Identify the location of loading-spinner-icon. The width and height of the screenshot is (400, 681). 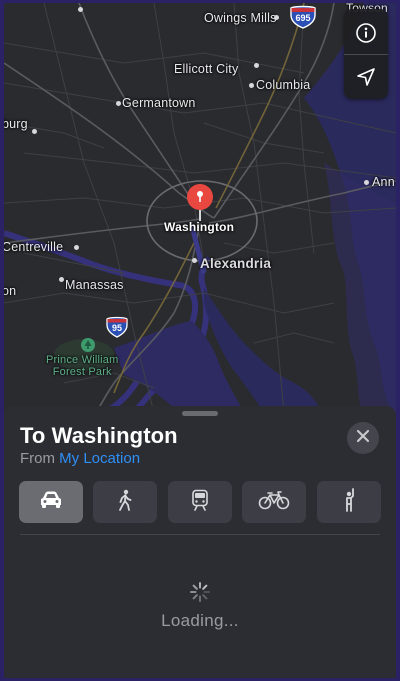
(200, 592).